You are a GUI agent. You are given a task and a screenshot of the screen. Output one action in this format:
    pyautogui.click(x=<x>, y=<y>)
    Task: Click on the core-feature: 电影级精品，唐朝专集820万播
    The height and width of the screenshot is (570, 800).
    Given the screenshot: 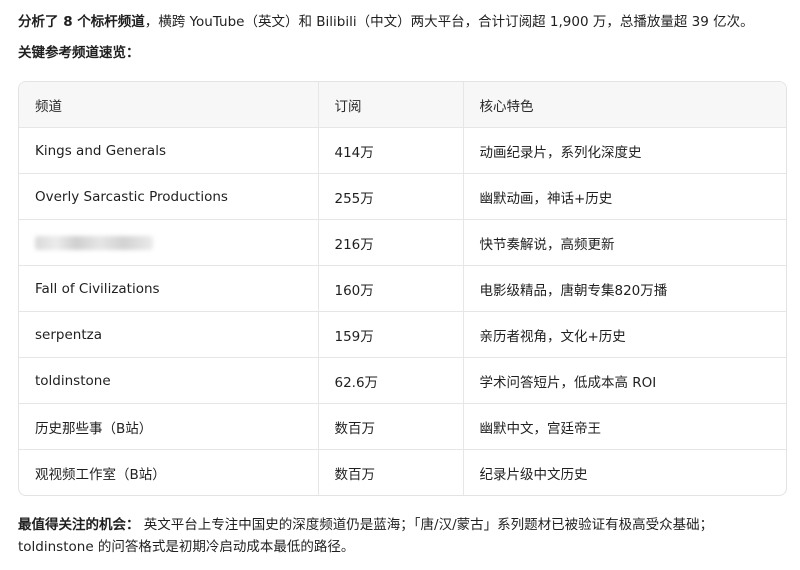 What is the action you would take?
    pyautogui.click(x=624, y=288)
    